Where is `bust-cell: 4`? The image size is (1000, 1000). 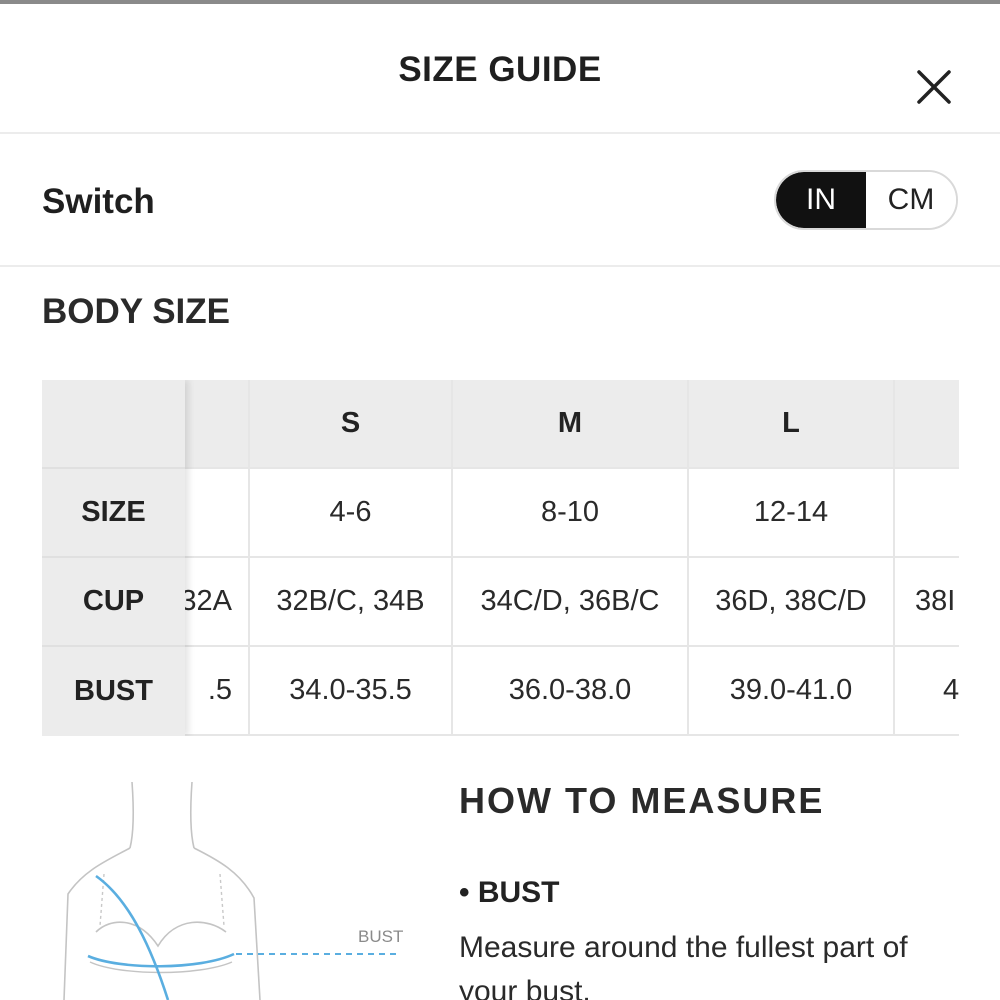 bust-cell: 4 is located at coordinates (927, 691).